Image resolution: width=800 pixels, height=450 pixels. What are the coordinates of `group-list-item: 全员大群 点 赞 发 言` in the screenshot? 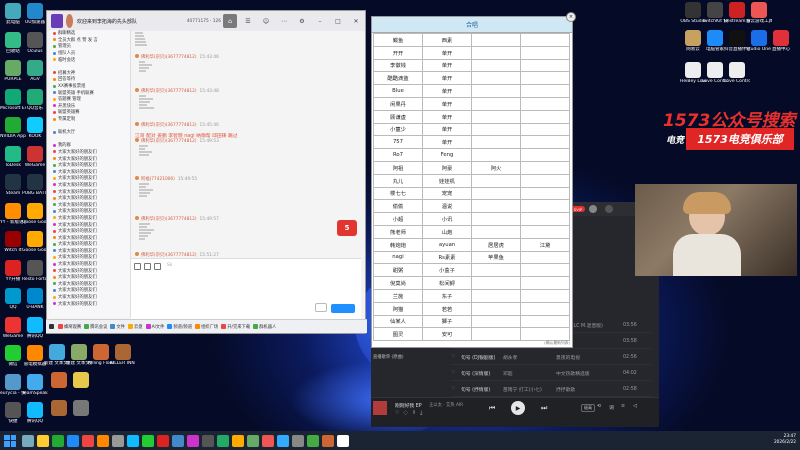 It's located at (90, 40).